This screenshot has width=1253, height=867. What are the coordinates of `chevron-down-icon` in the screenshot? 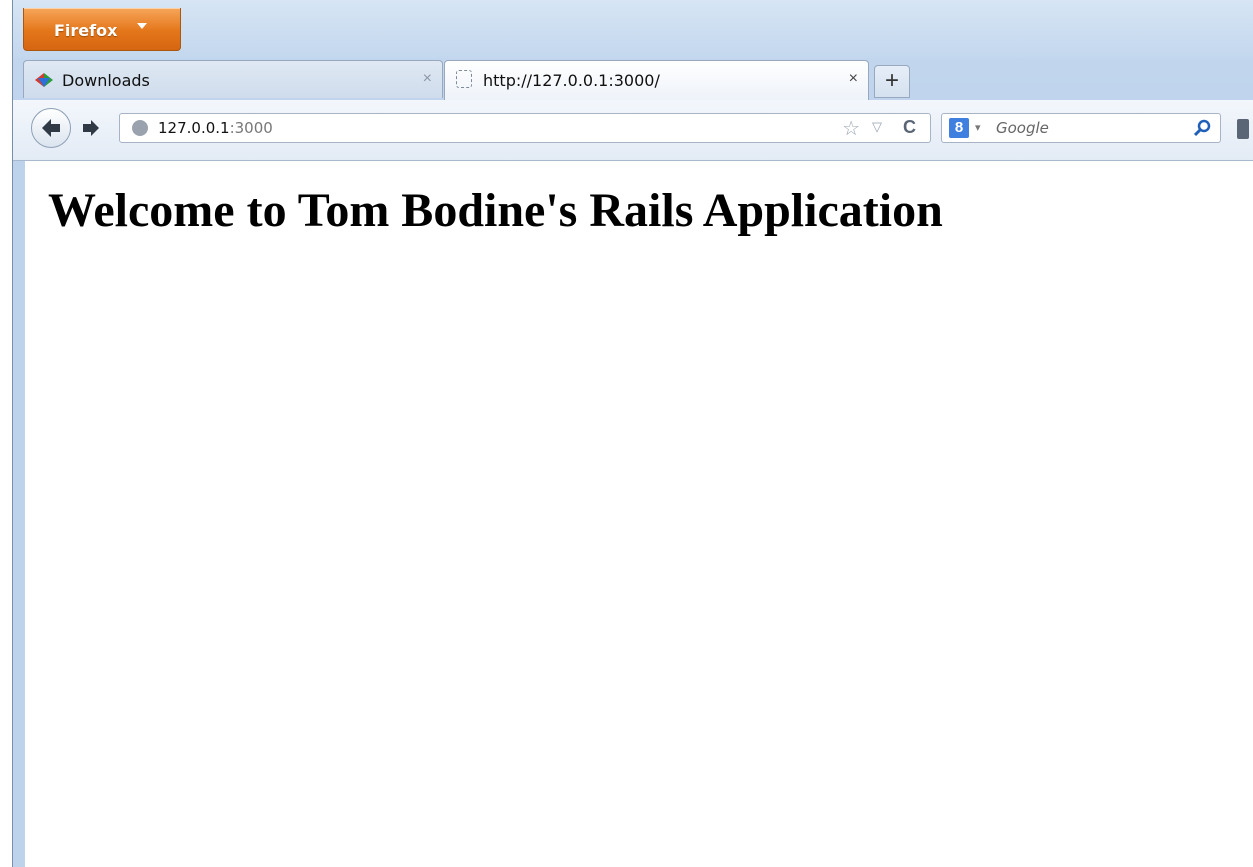 It's located at (142, 26).